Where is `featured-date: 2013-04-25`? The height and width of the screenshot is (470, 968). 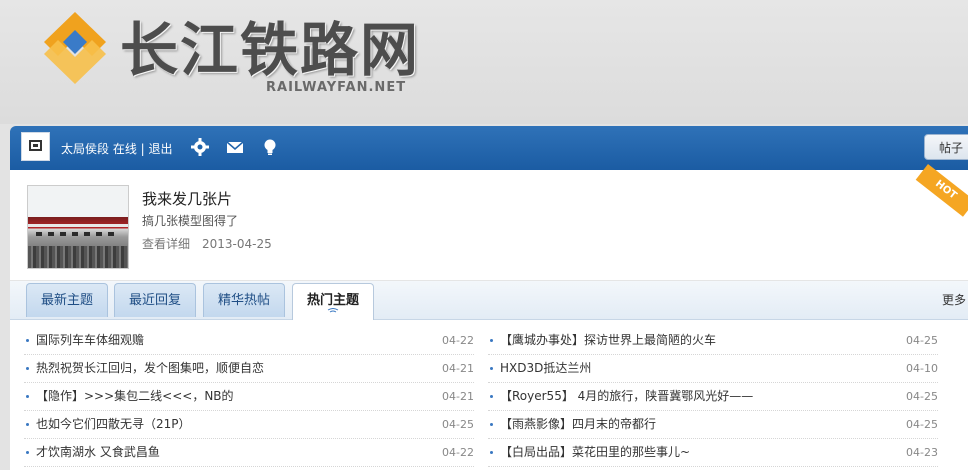 featured-date: 2013-04-25 is located at coordinates (237, 244).